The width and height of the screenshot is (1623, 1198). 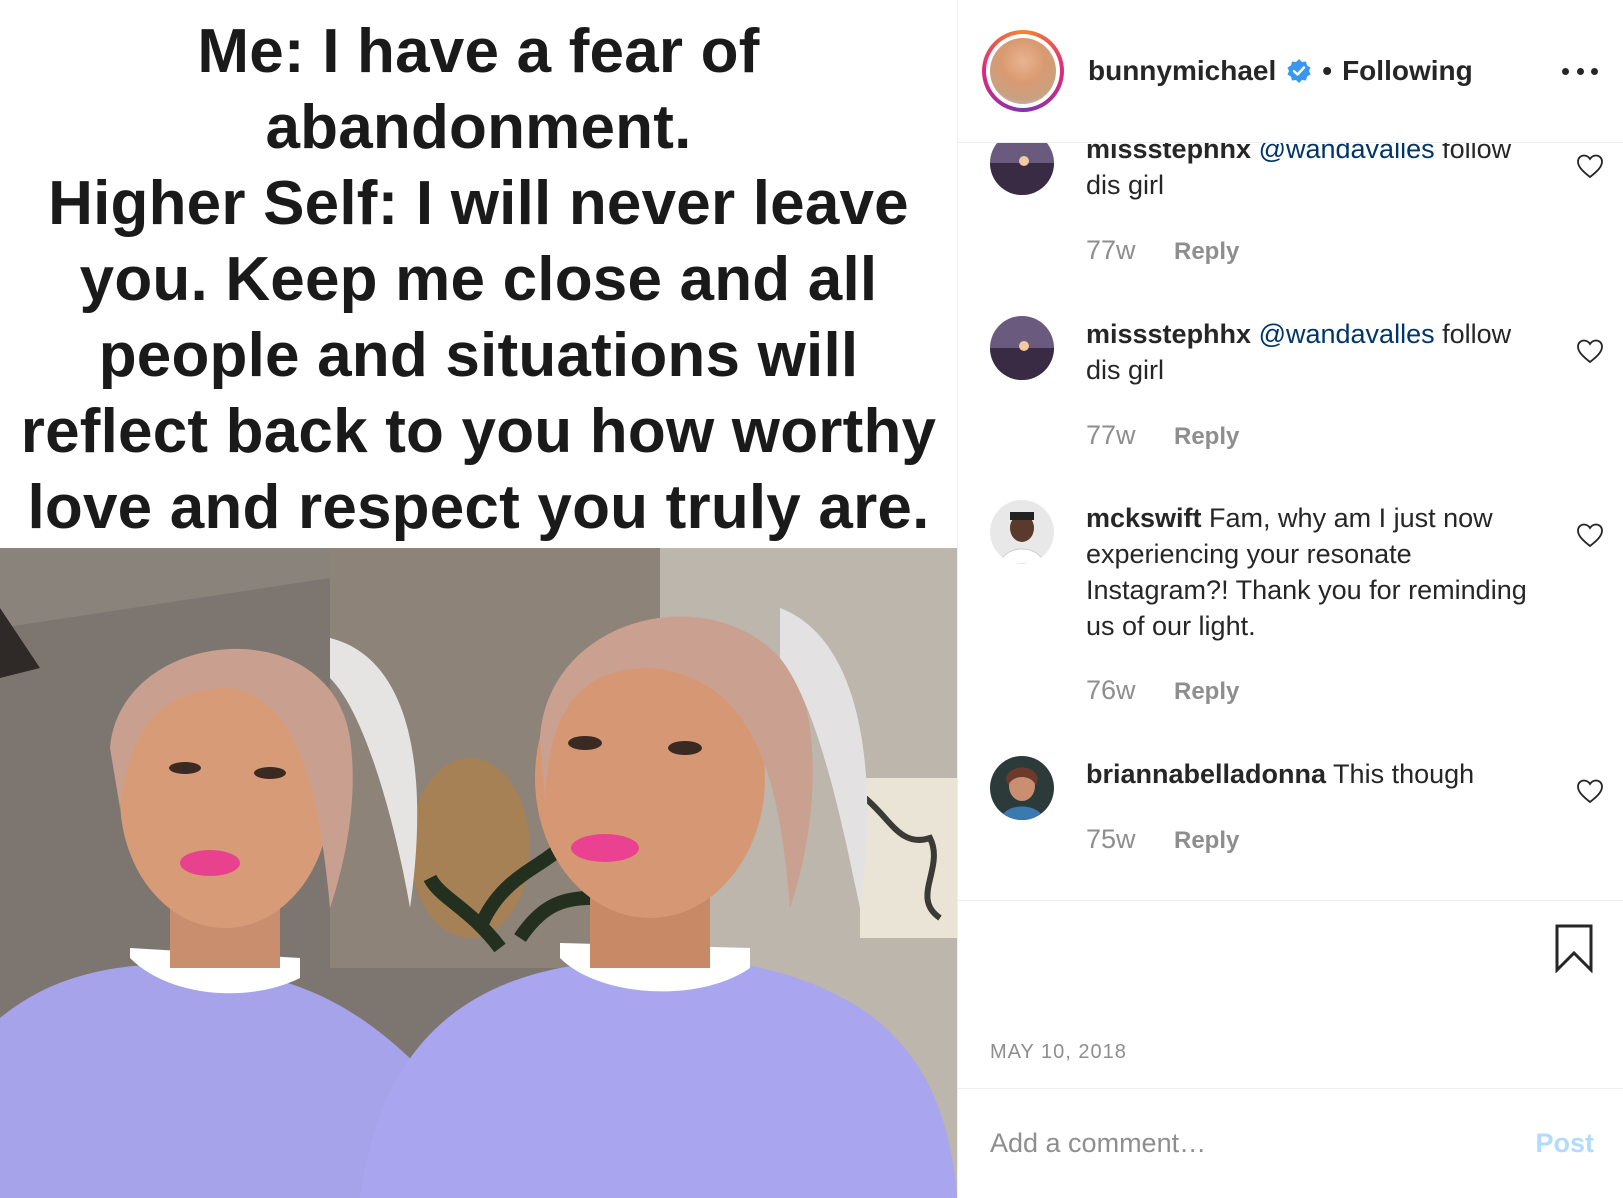 I want to click on comment-meta: 76w Reply, so click(x=1162, y=690).